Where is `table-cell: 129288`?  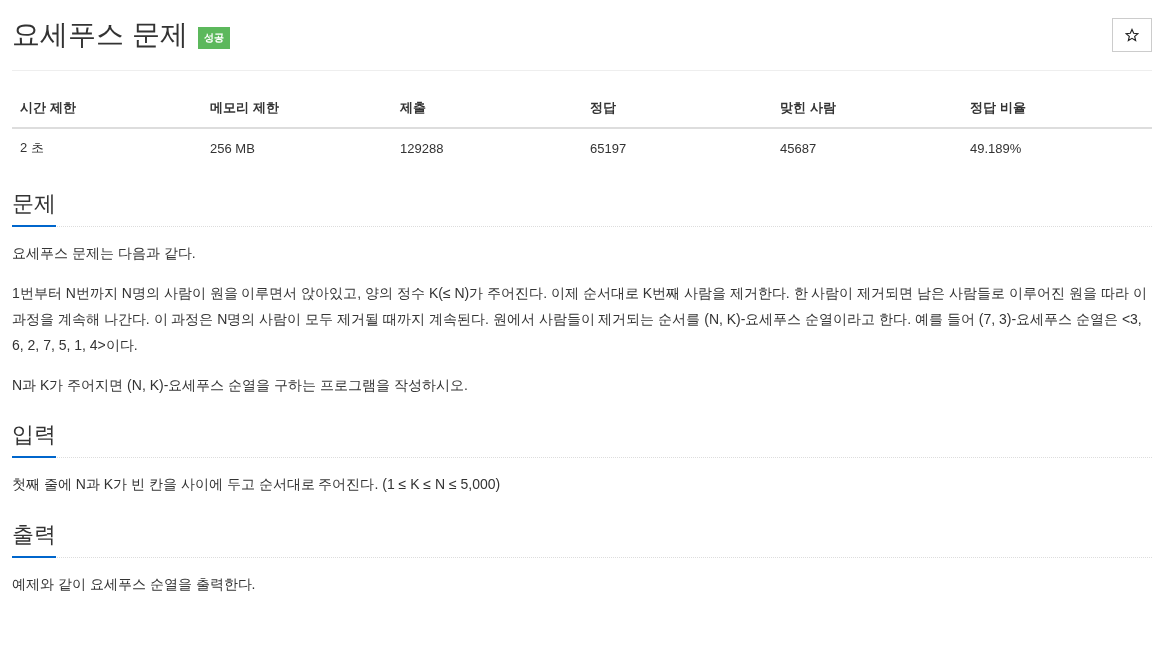 table-cell: 129288 is located at coordinates (487, 147).